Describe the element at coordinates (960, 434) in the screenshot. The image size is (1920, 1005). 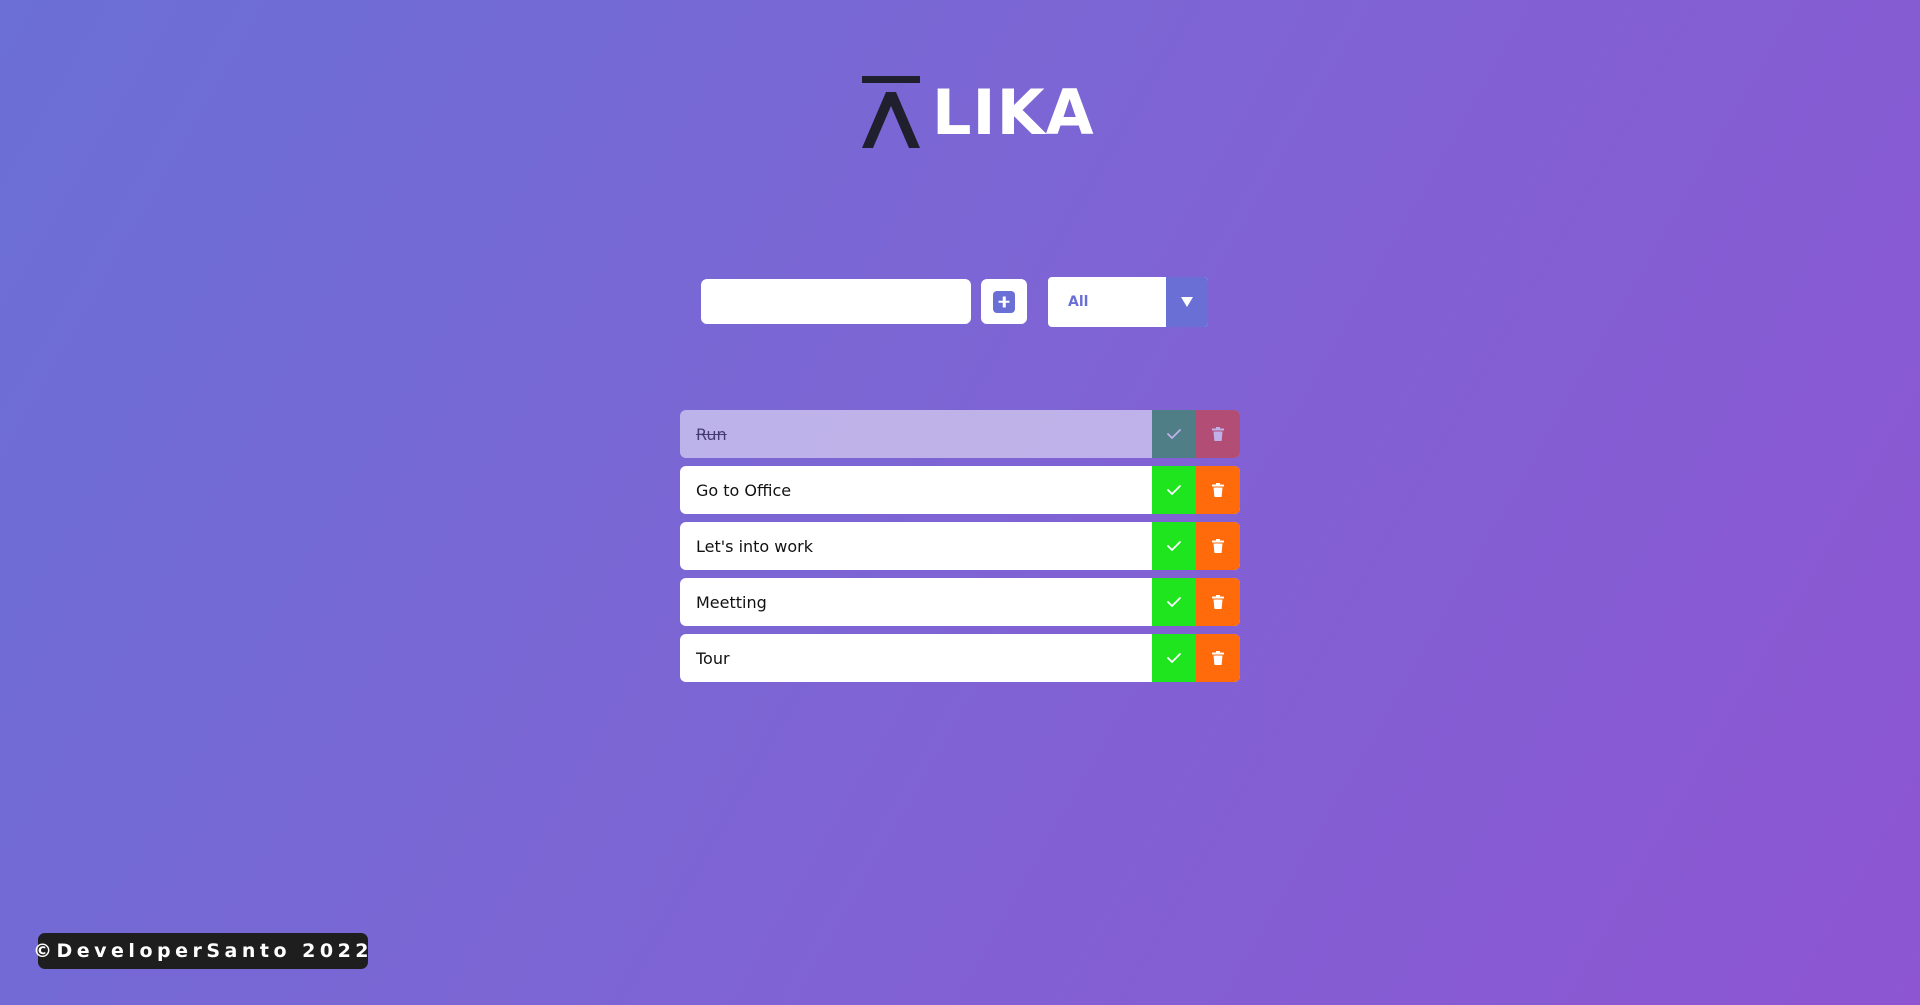
I see `todo-item: Run` at that location.